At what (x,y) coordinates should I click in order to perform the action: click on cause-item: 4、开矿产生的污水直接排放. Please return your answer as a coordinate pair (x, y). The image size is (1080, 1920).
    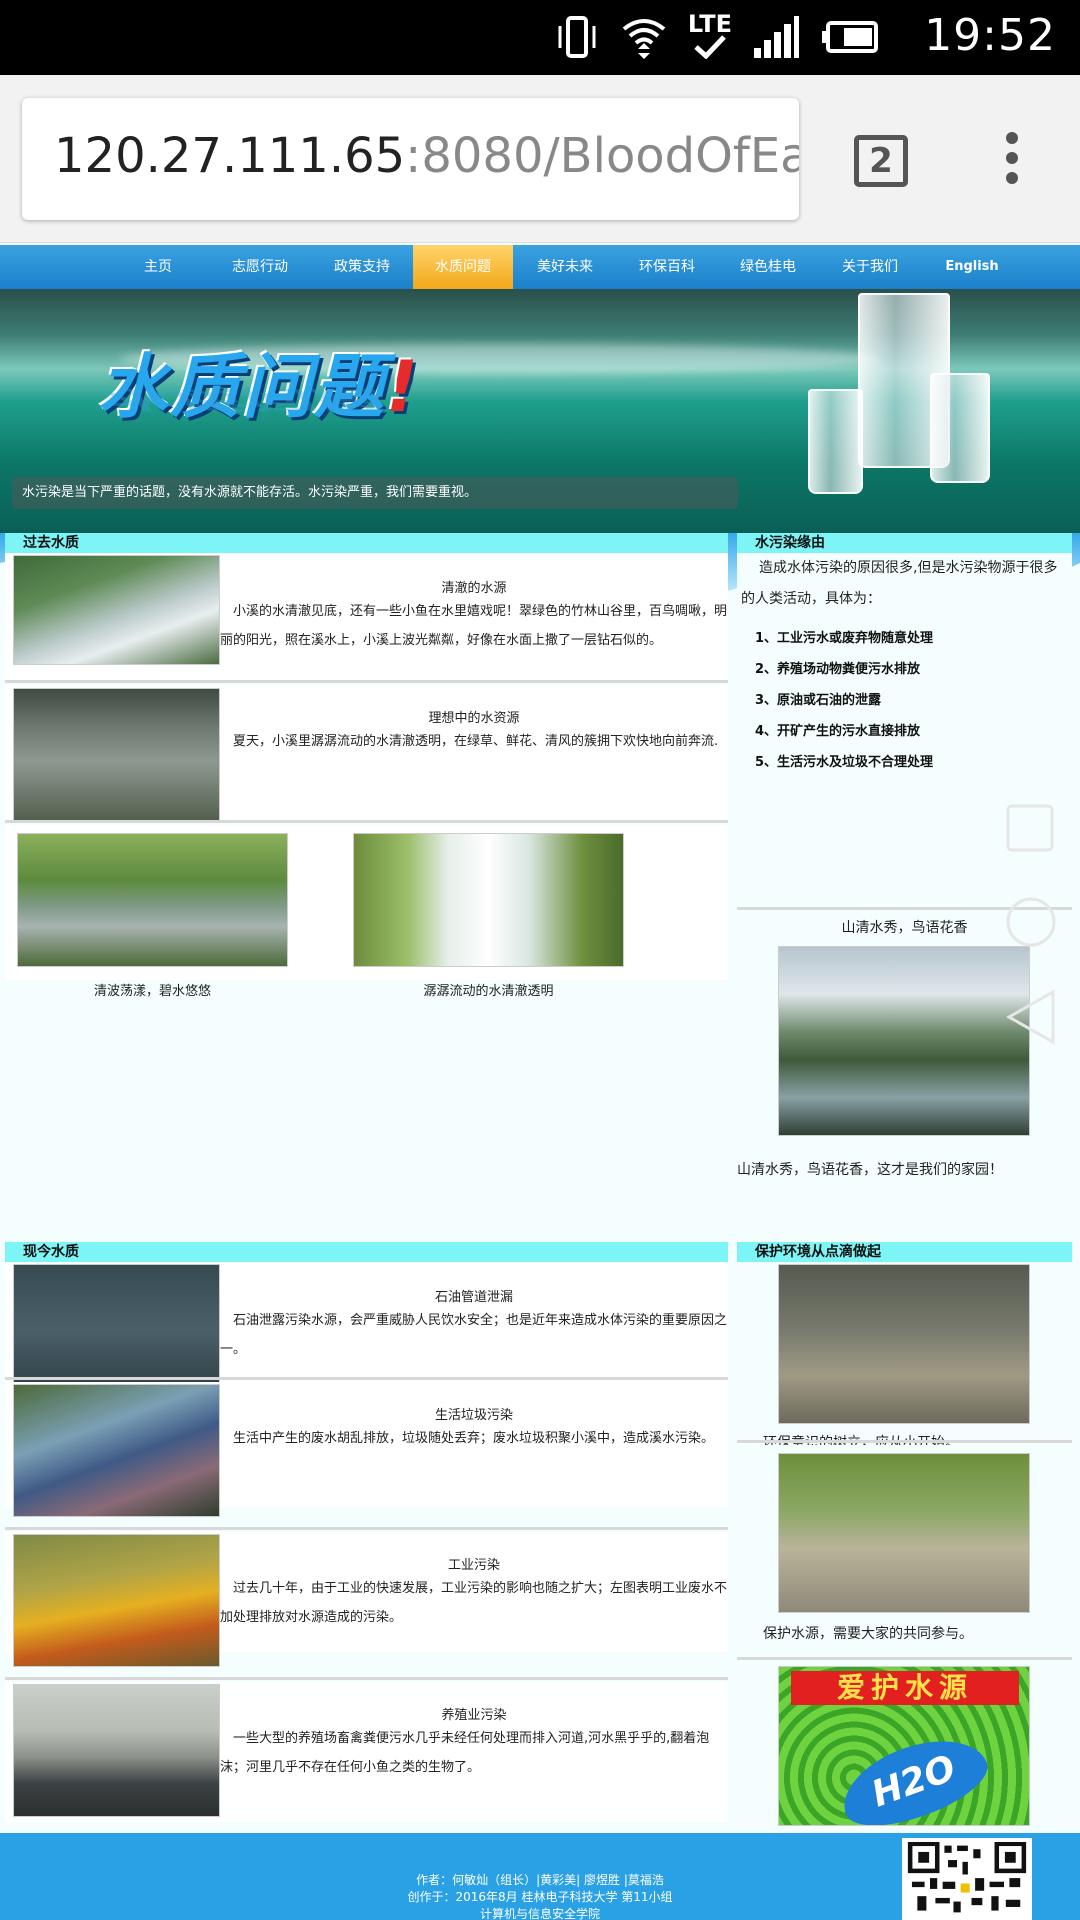
    Looking at the image, I should click on (838, 731).